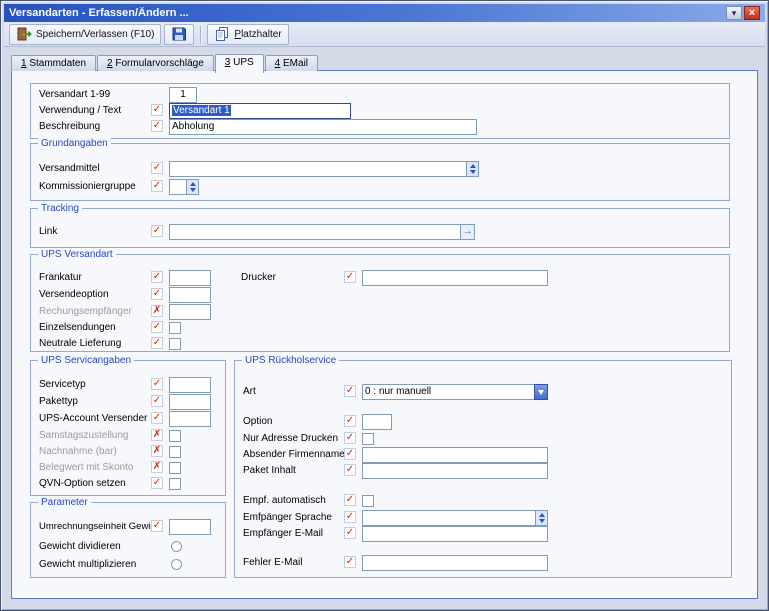 The height and width of the screenshot is (611, 769). I want to click on nachnahme-inactive-x-icon: ✗, so click(157, 451).